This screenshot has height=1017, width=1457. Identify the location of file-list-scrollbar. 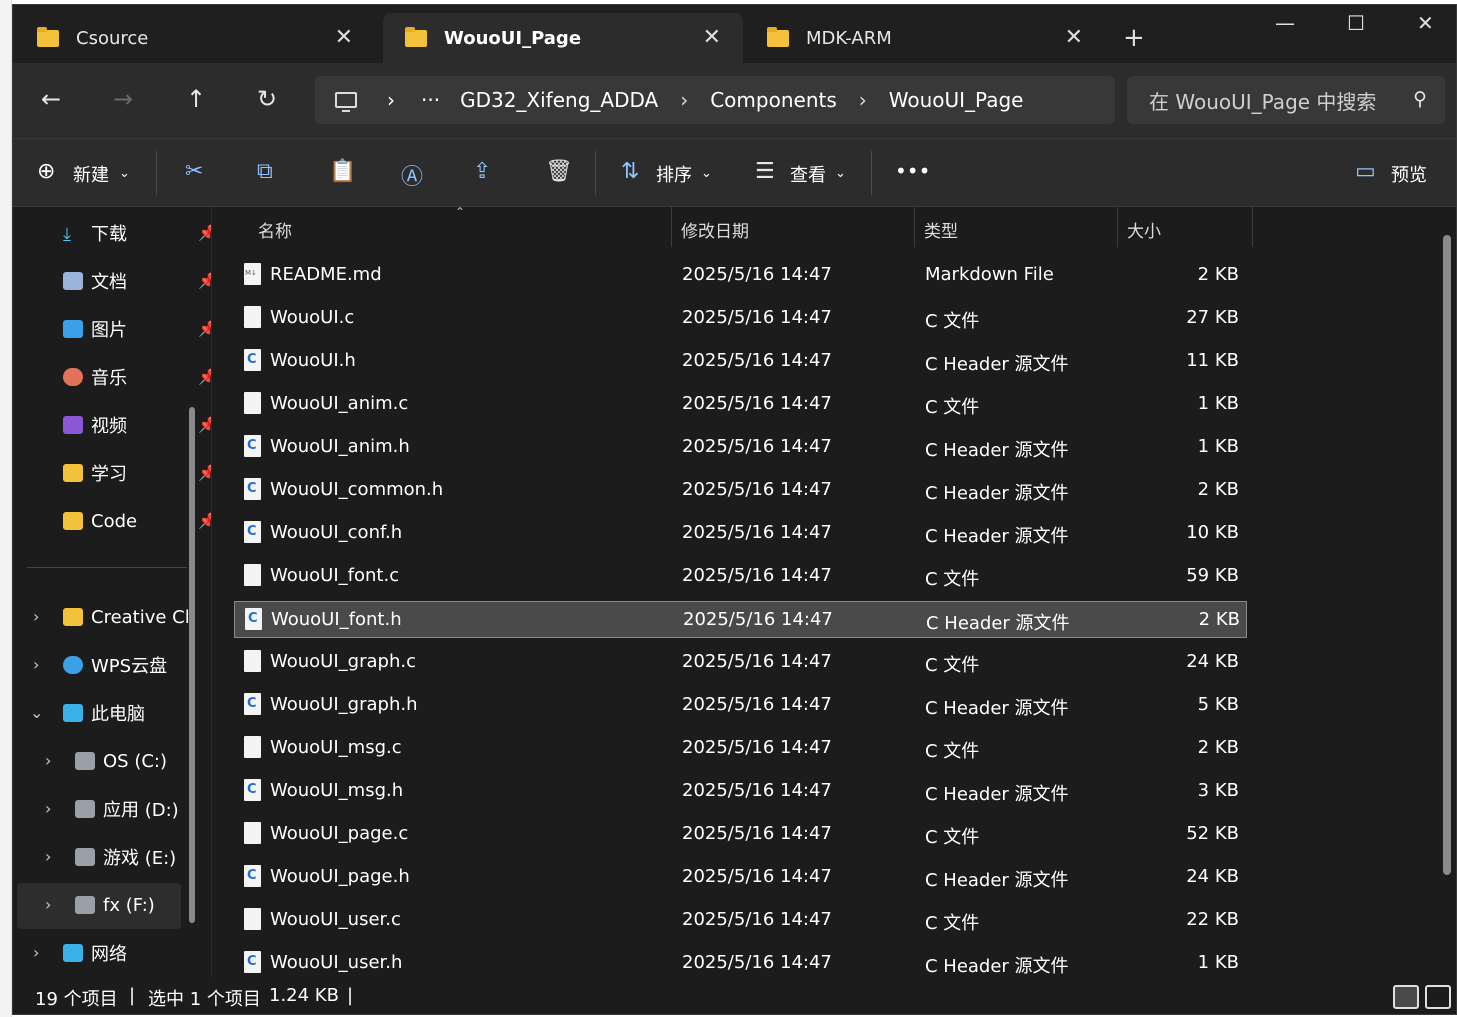
(1447, 555).